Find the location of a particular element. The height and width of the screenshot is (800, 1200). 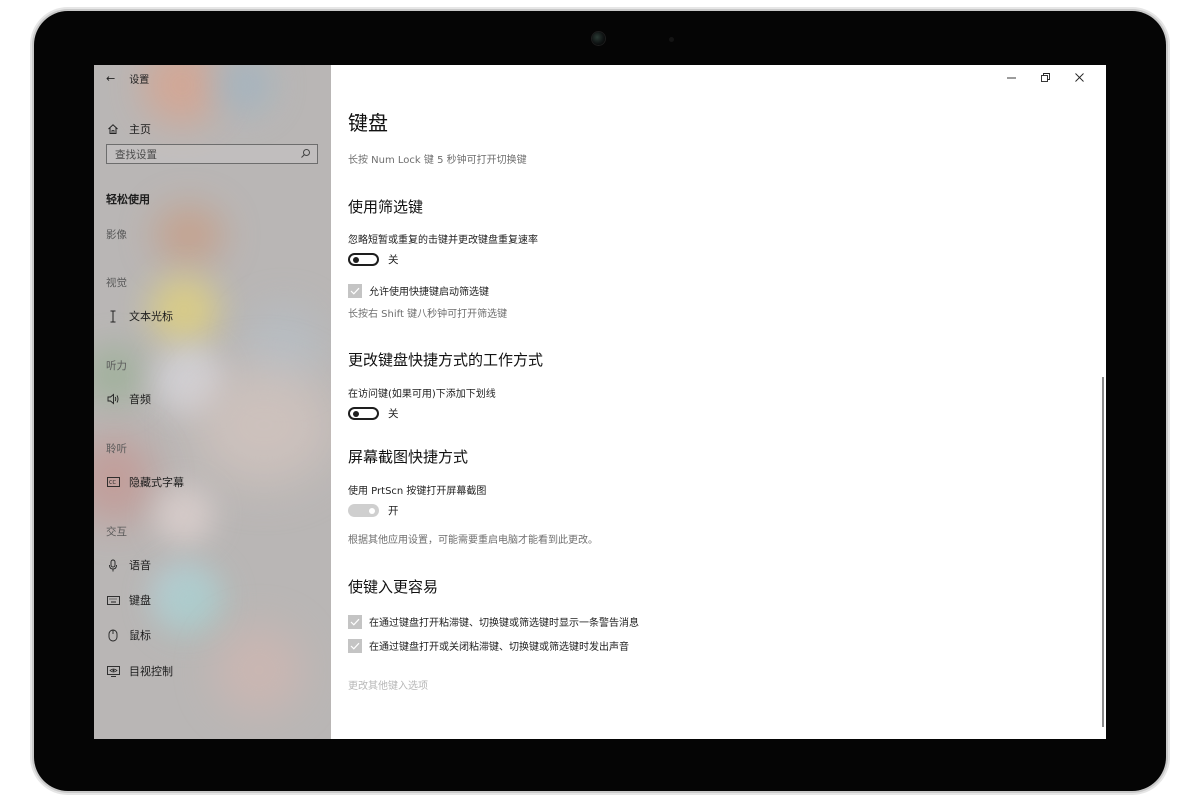

sidebar-item-label: 主页 is located at coordinates (140, 129).